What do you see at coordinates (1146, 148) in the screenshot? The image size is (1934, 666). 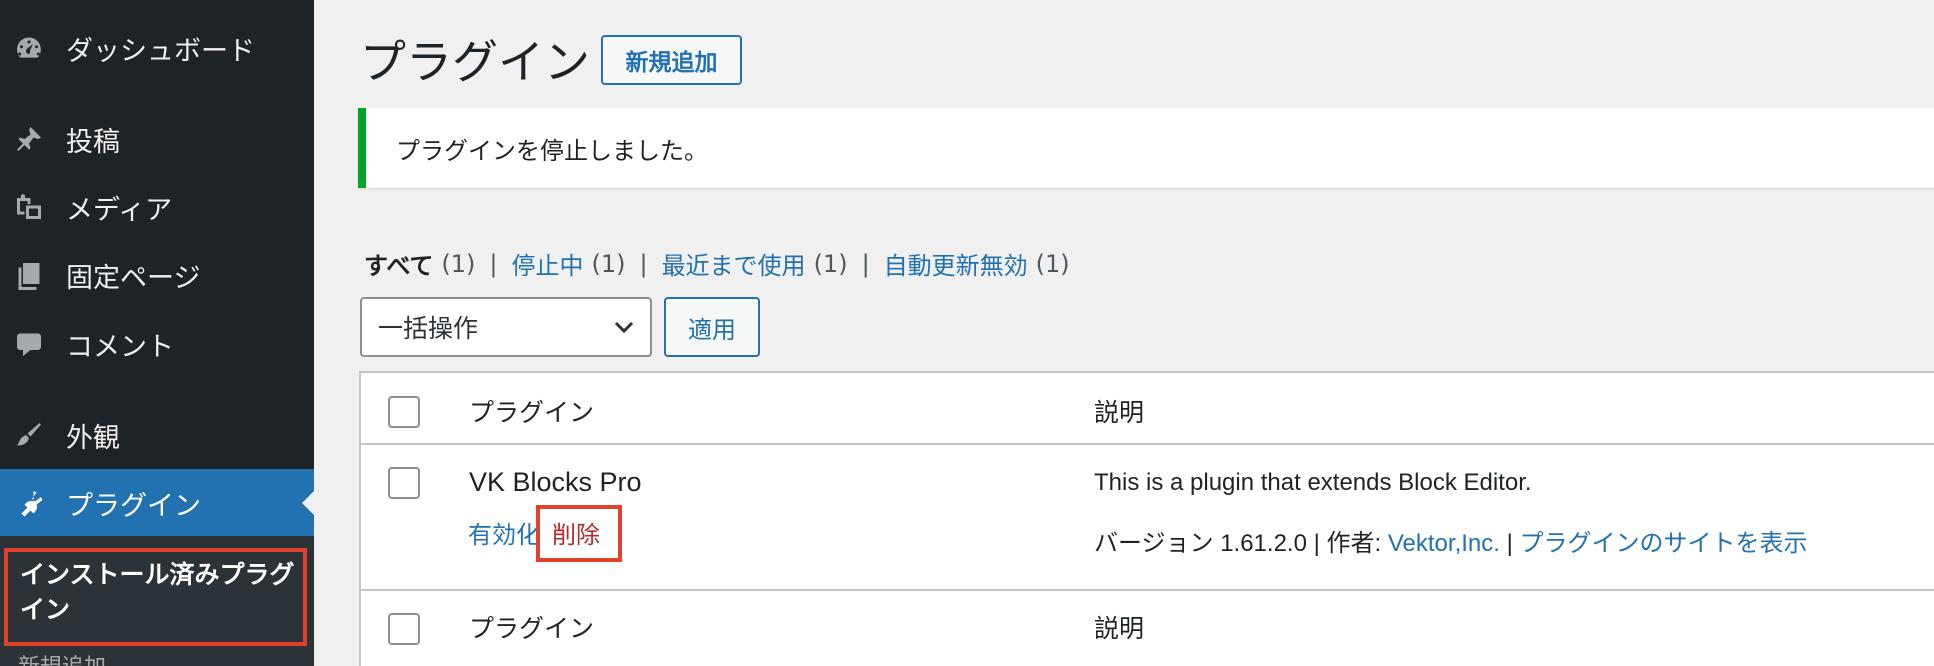 I see `notice-banner: プラグインを停止しました。` at bounding box center [1146, 148].